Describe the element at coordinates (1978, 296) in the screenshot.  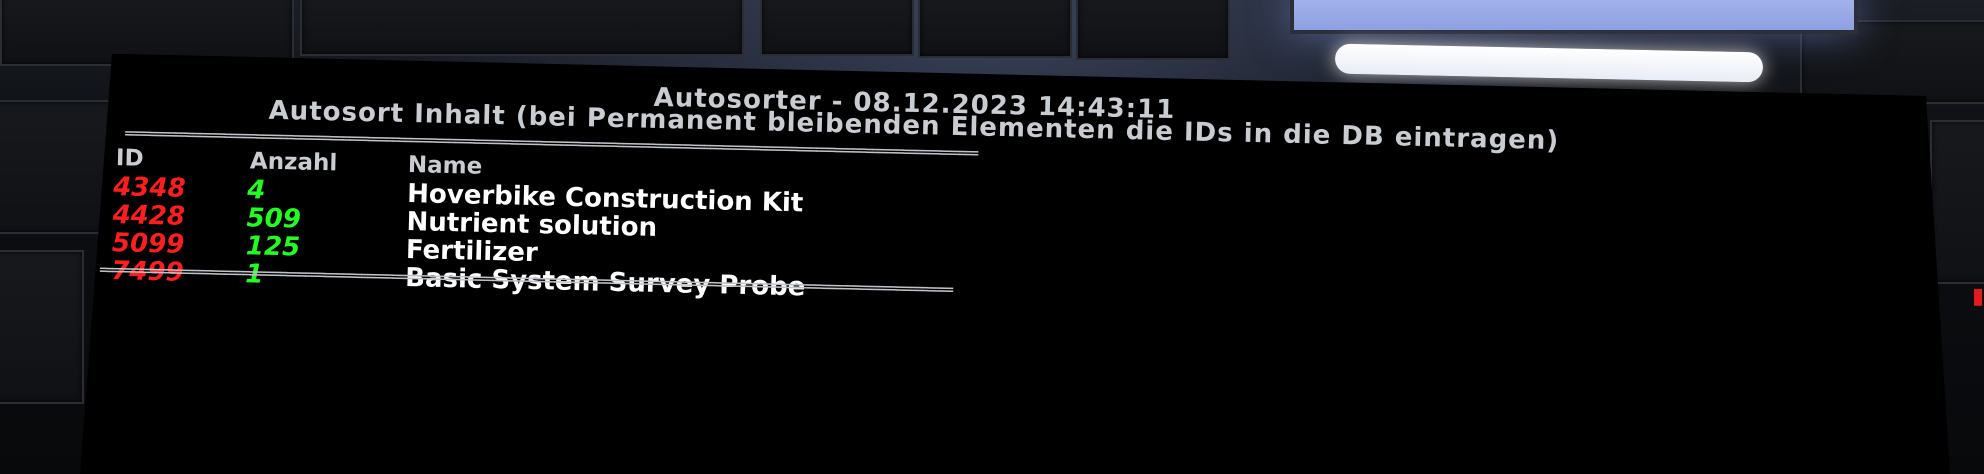
I see `offscreen-red-glyph: ▮` at that location.